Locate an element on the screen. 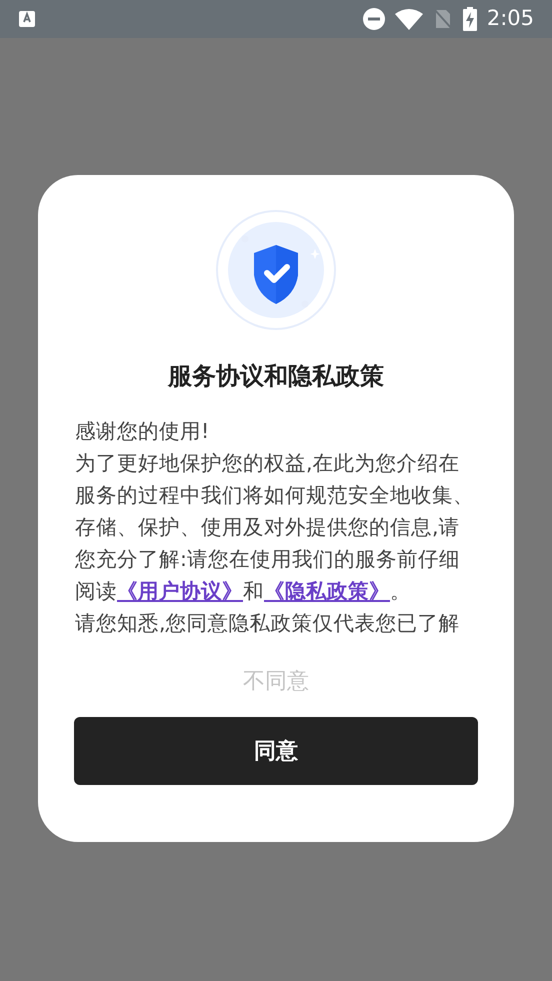 The width and height of the screenshot is (552, 981). shield-check-icon is located at coordinates (276, 270).